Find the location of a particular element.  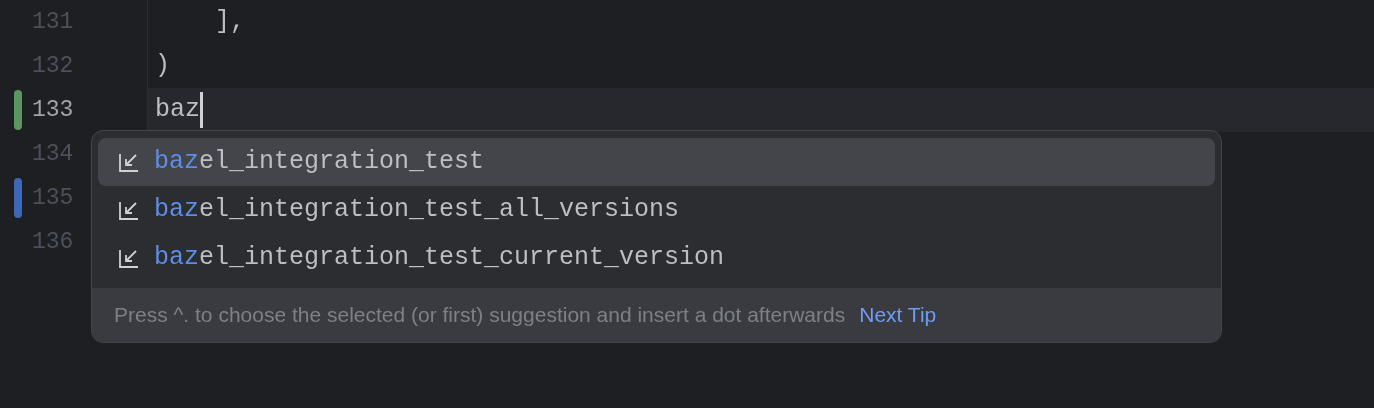

tip-text: Press ^. to choose the selected (or first) suggestion and insert a dot afterwards is located at coordinates (480, 315).